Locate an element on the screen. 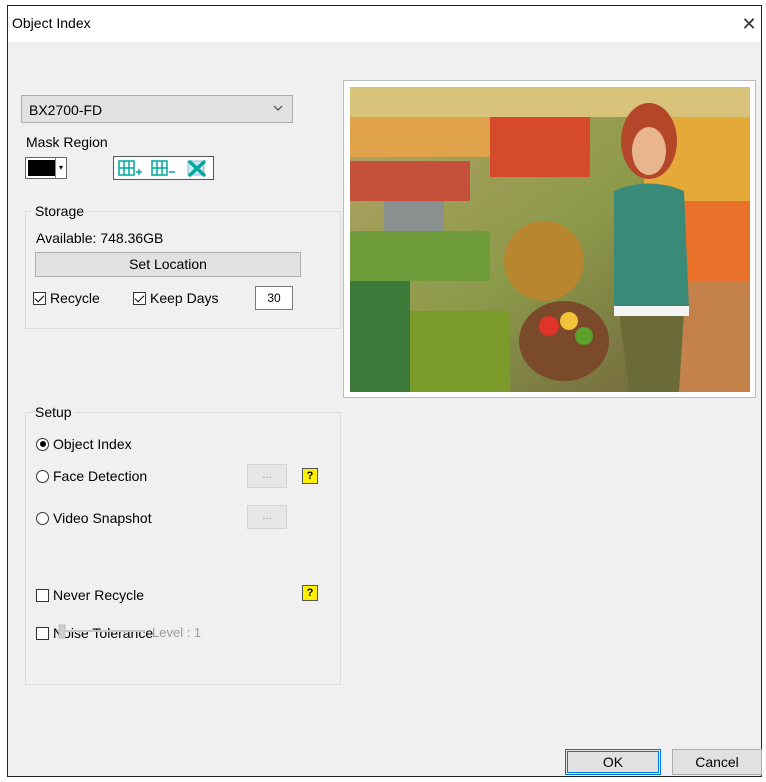 Image resolution: width=766 pixels, height=782 pixels. close-icon: ✕ is located at coordinates (749, 24).